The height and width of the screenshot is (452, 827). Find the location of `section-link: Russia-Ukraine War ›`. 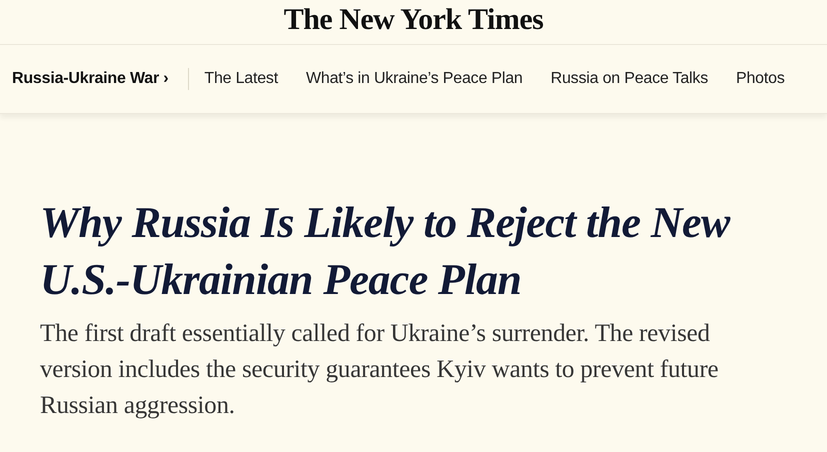

section-link: Russia-Ukraine War › is located at coordinates (90, 79).